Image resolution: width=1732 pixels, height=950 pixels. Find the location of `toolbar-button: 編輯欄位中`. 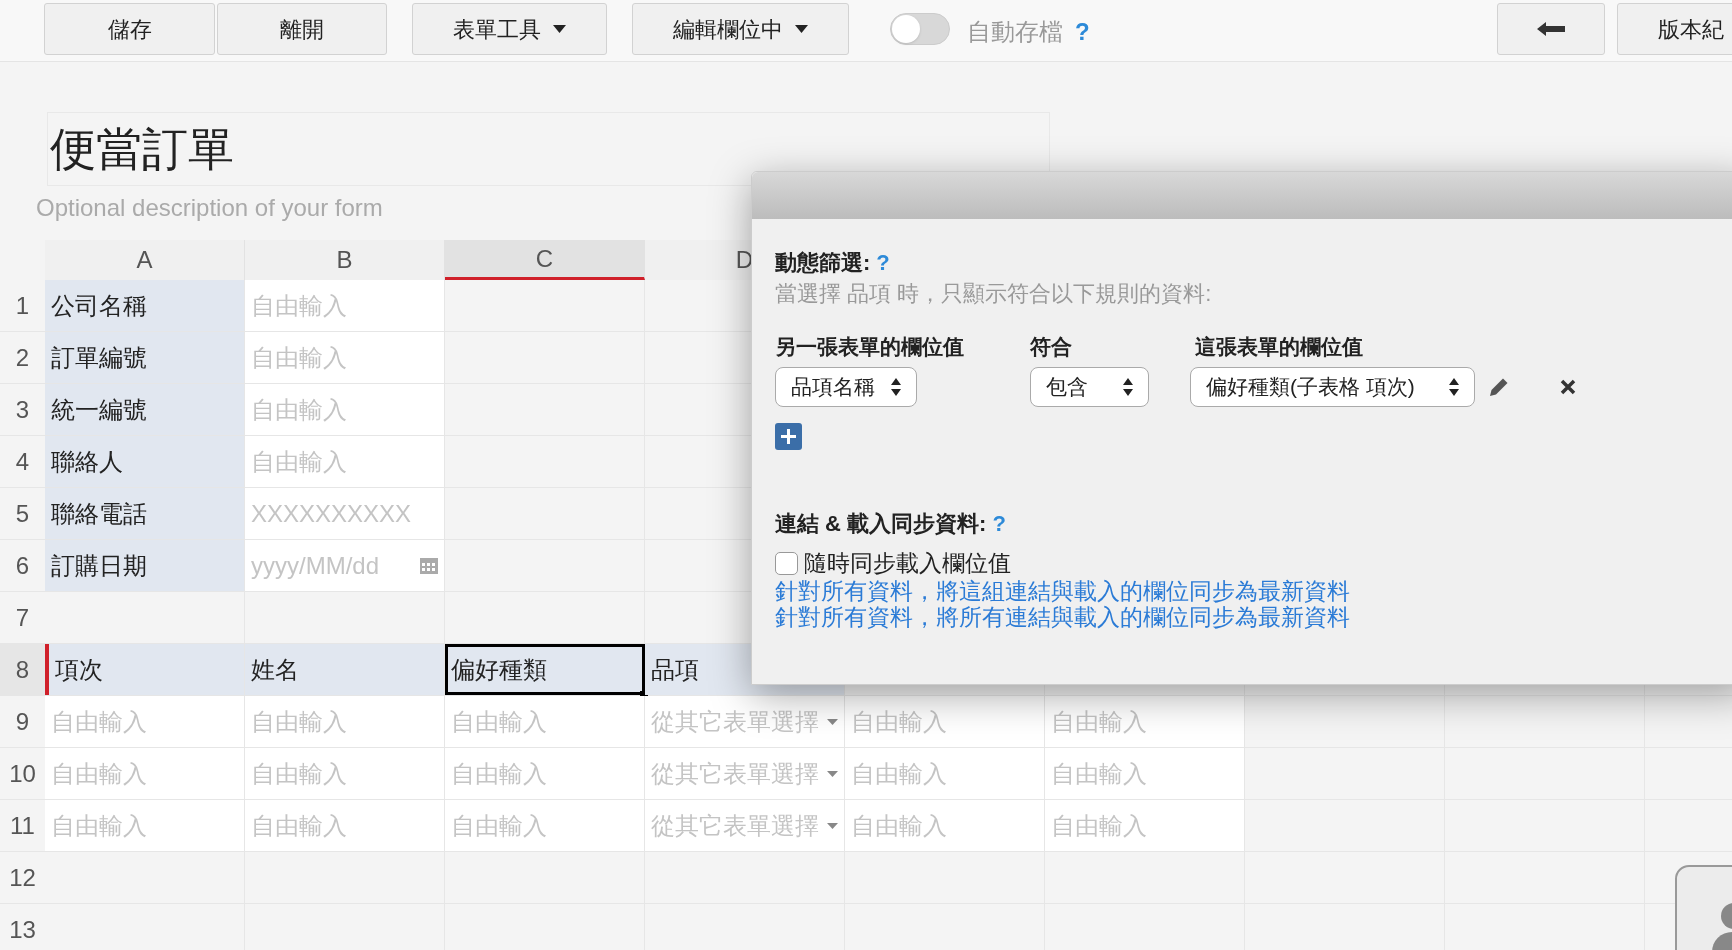

toolbar-button: 編輯欄位中 is located at coordinates (740, 29).